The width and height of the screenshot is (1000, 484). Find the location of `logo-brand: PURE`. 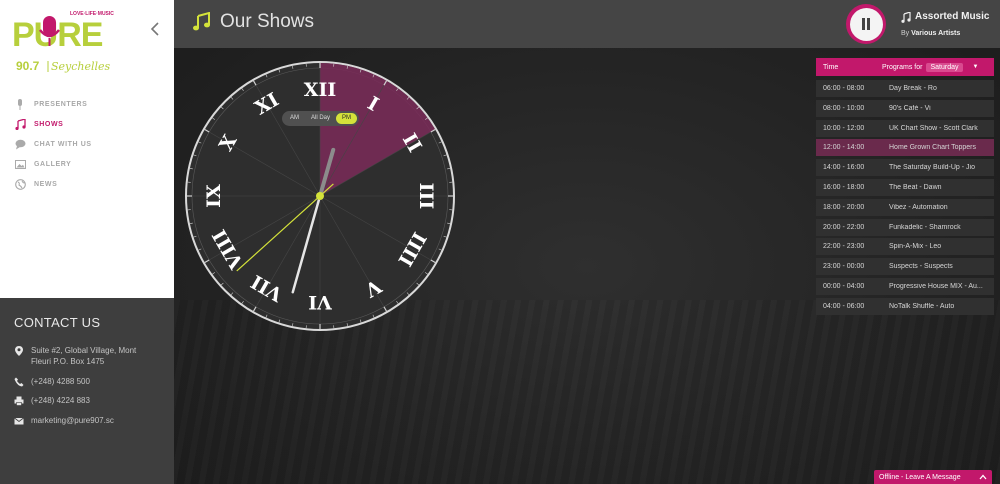

logo-brand: PURE is located at coordinates (57, 35).